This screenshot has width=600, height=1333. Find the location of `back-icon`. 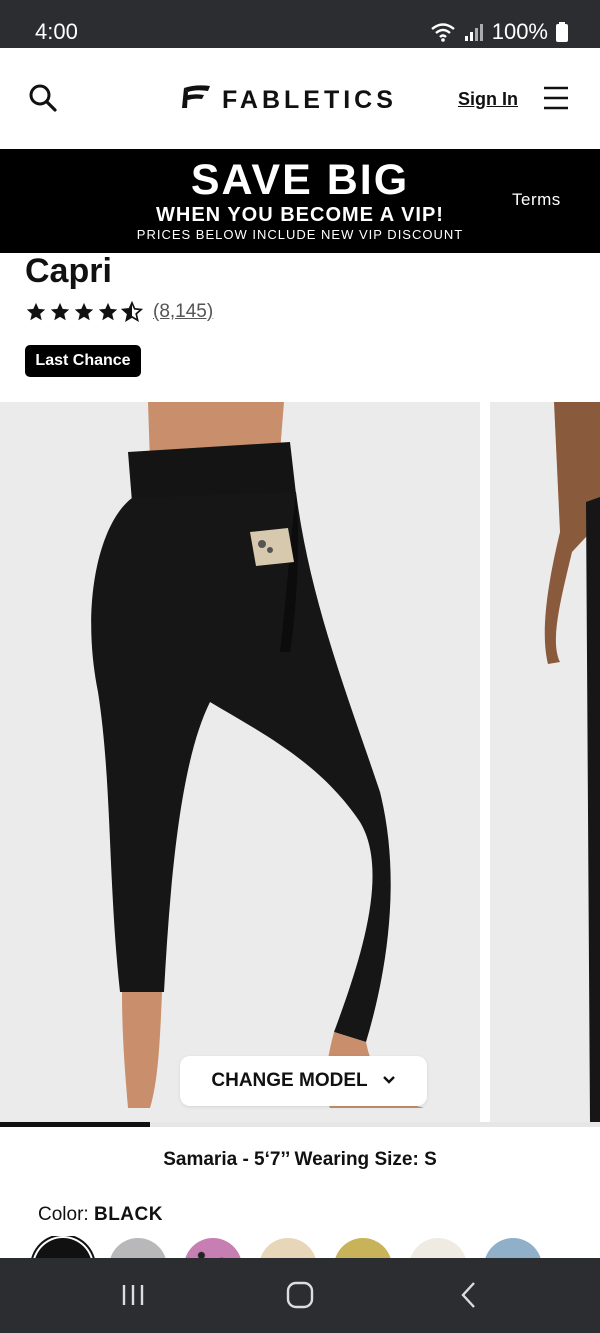

back-icon is located at coordinates (469, 1295).